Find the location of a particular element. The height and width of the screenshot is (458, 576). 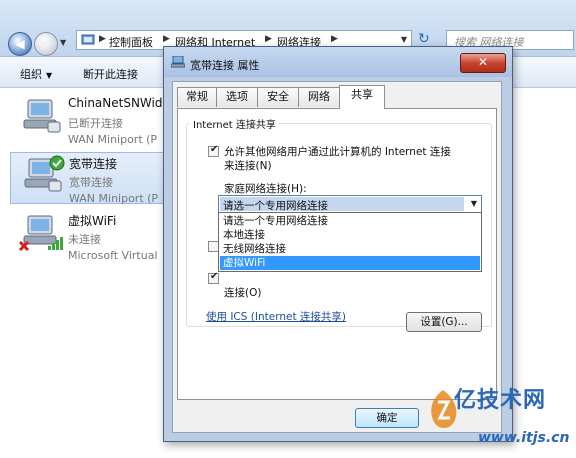

connection-name: 虚拟WiFi is located at coordinates (92, 221).